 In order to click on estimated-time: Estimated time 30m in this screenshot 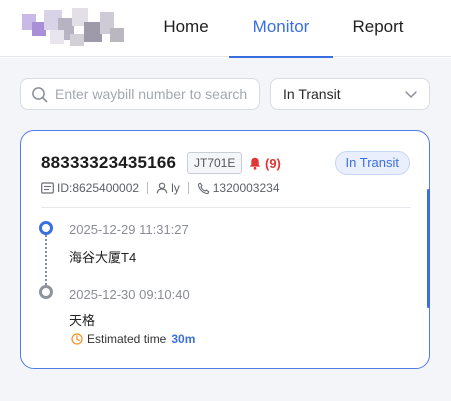, I will do `click(133, 339)`.